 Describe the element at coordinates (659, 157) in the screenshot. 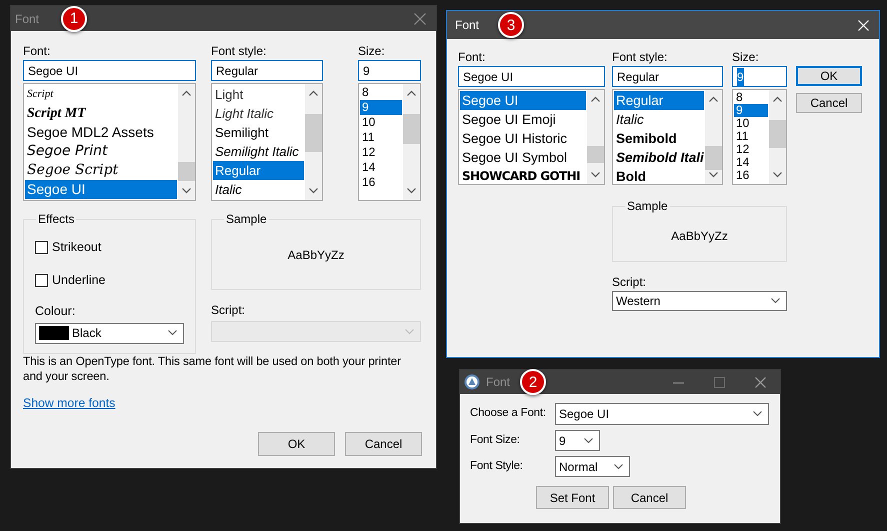

I see `list-item: Semibold Itali` at that location.